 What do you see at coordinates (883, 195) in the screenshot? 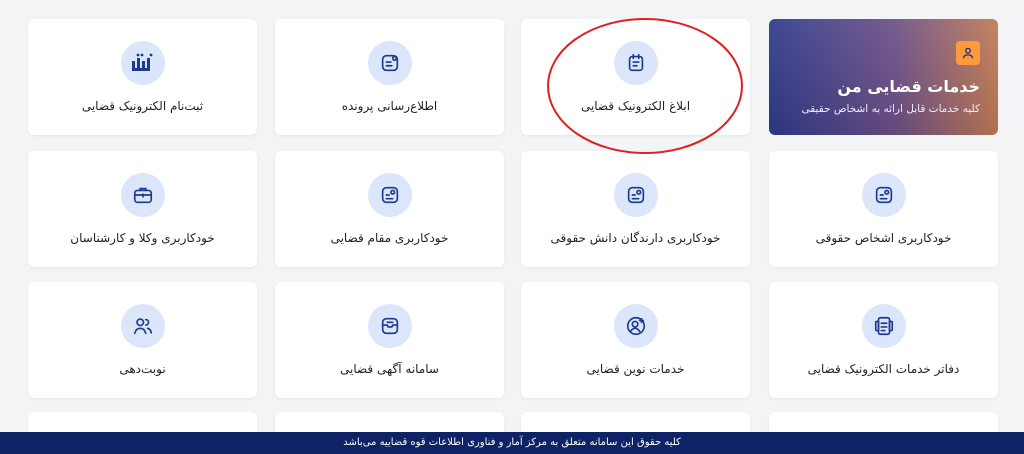
I see `legal-entity-icon` at bounding box center [883, 195].